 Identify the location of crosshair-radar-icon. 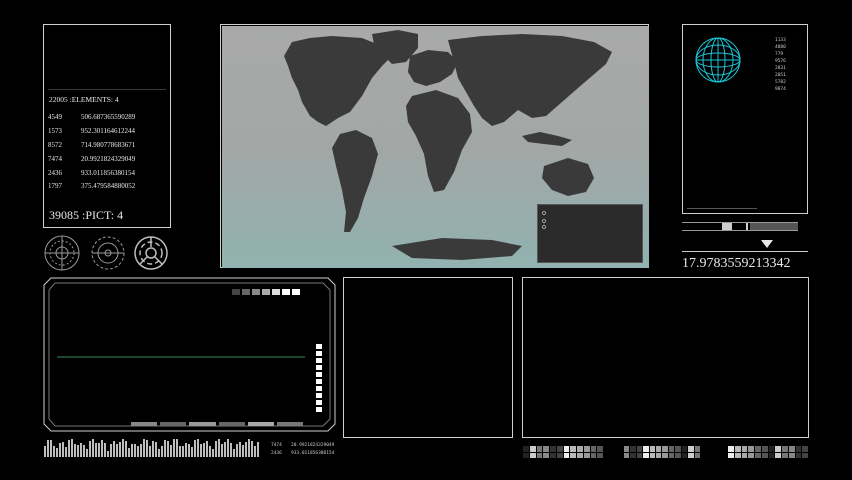
(62, 253).